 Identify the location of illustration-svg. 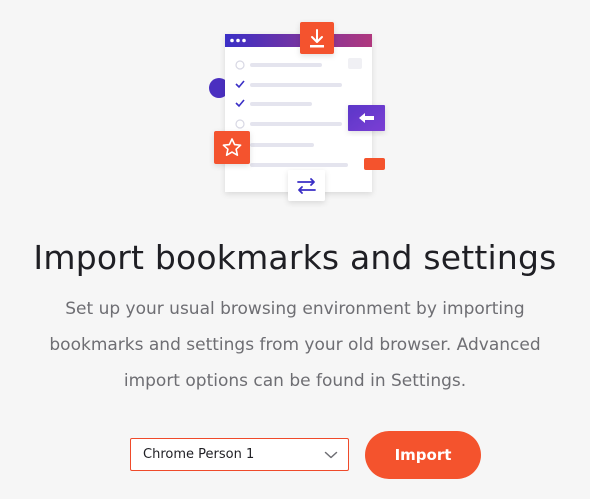
(297, 111).